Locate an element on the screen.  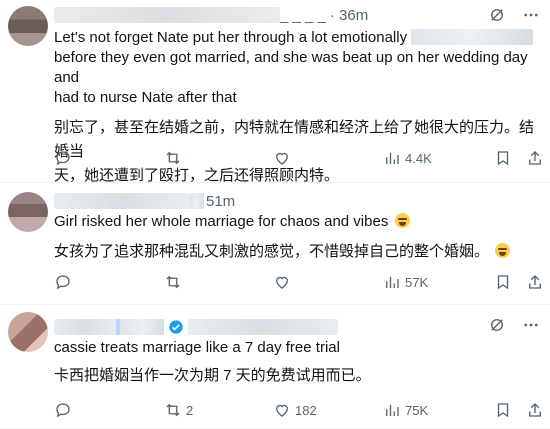
tweet-actions: 2 182 75K is located at coordinates (297, 410).